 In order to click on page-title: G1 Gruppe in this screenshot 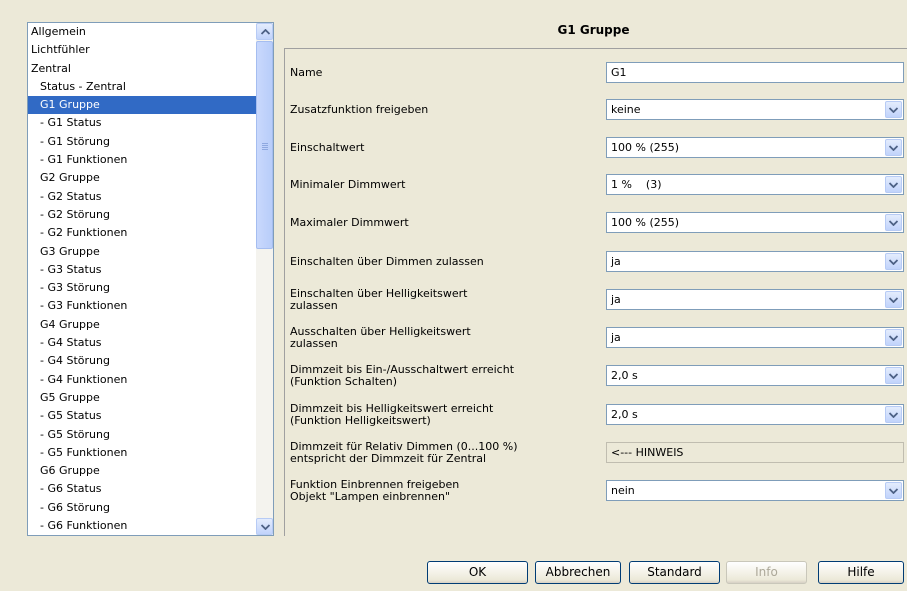, I will do `click(593, 30)`.